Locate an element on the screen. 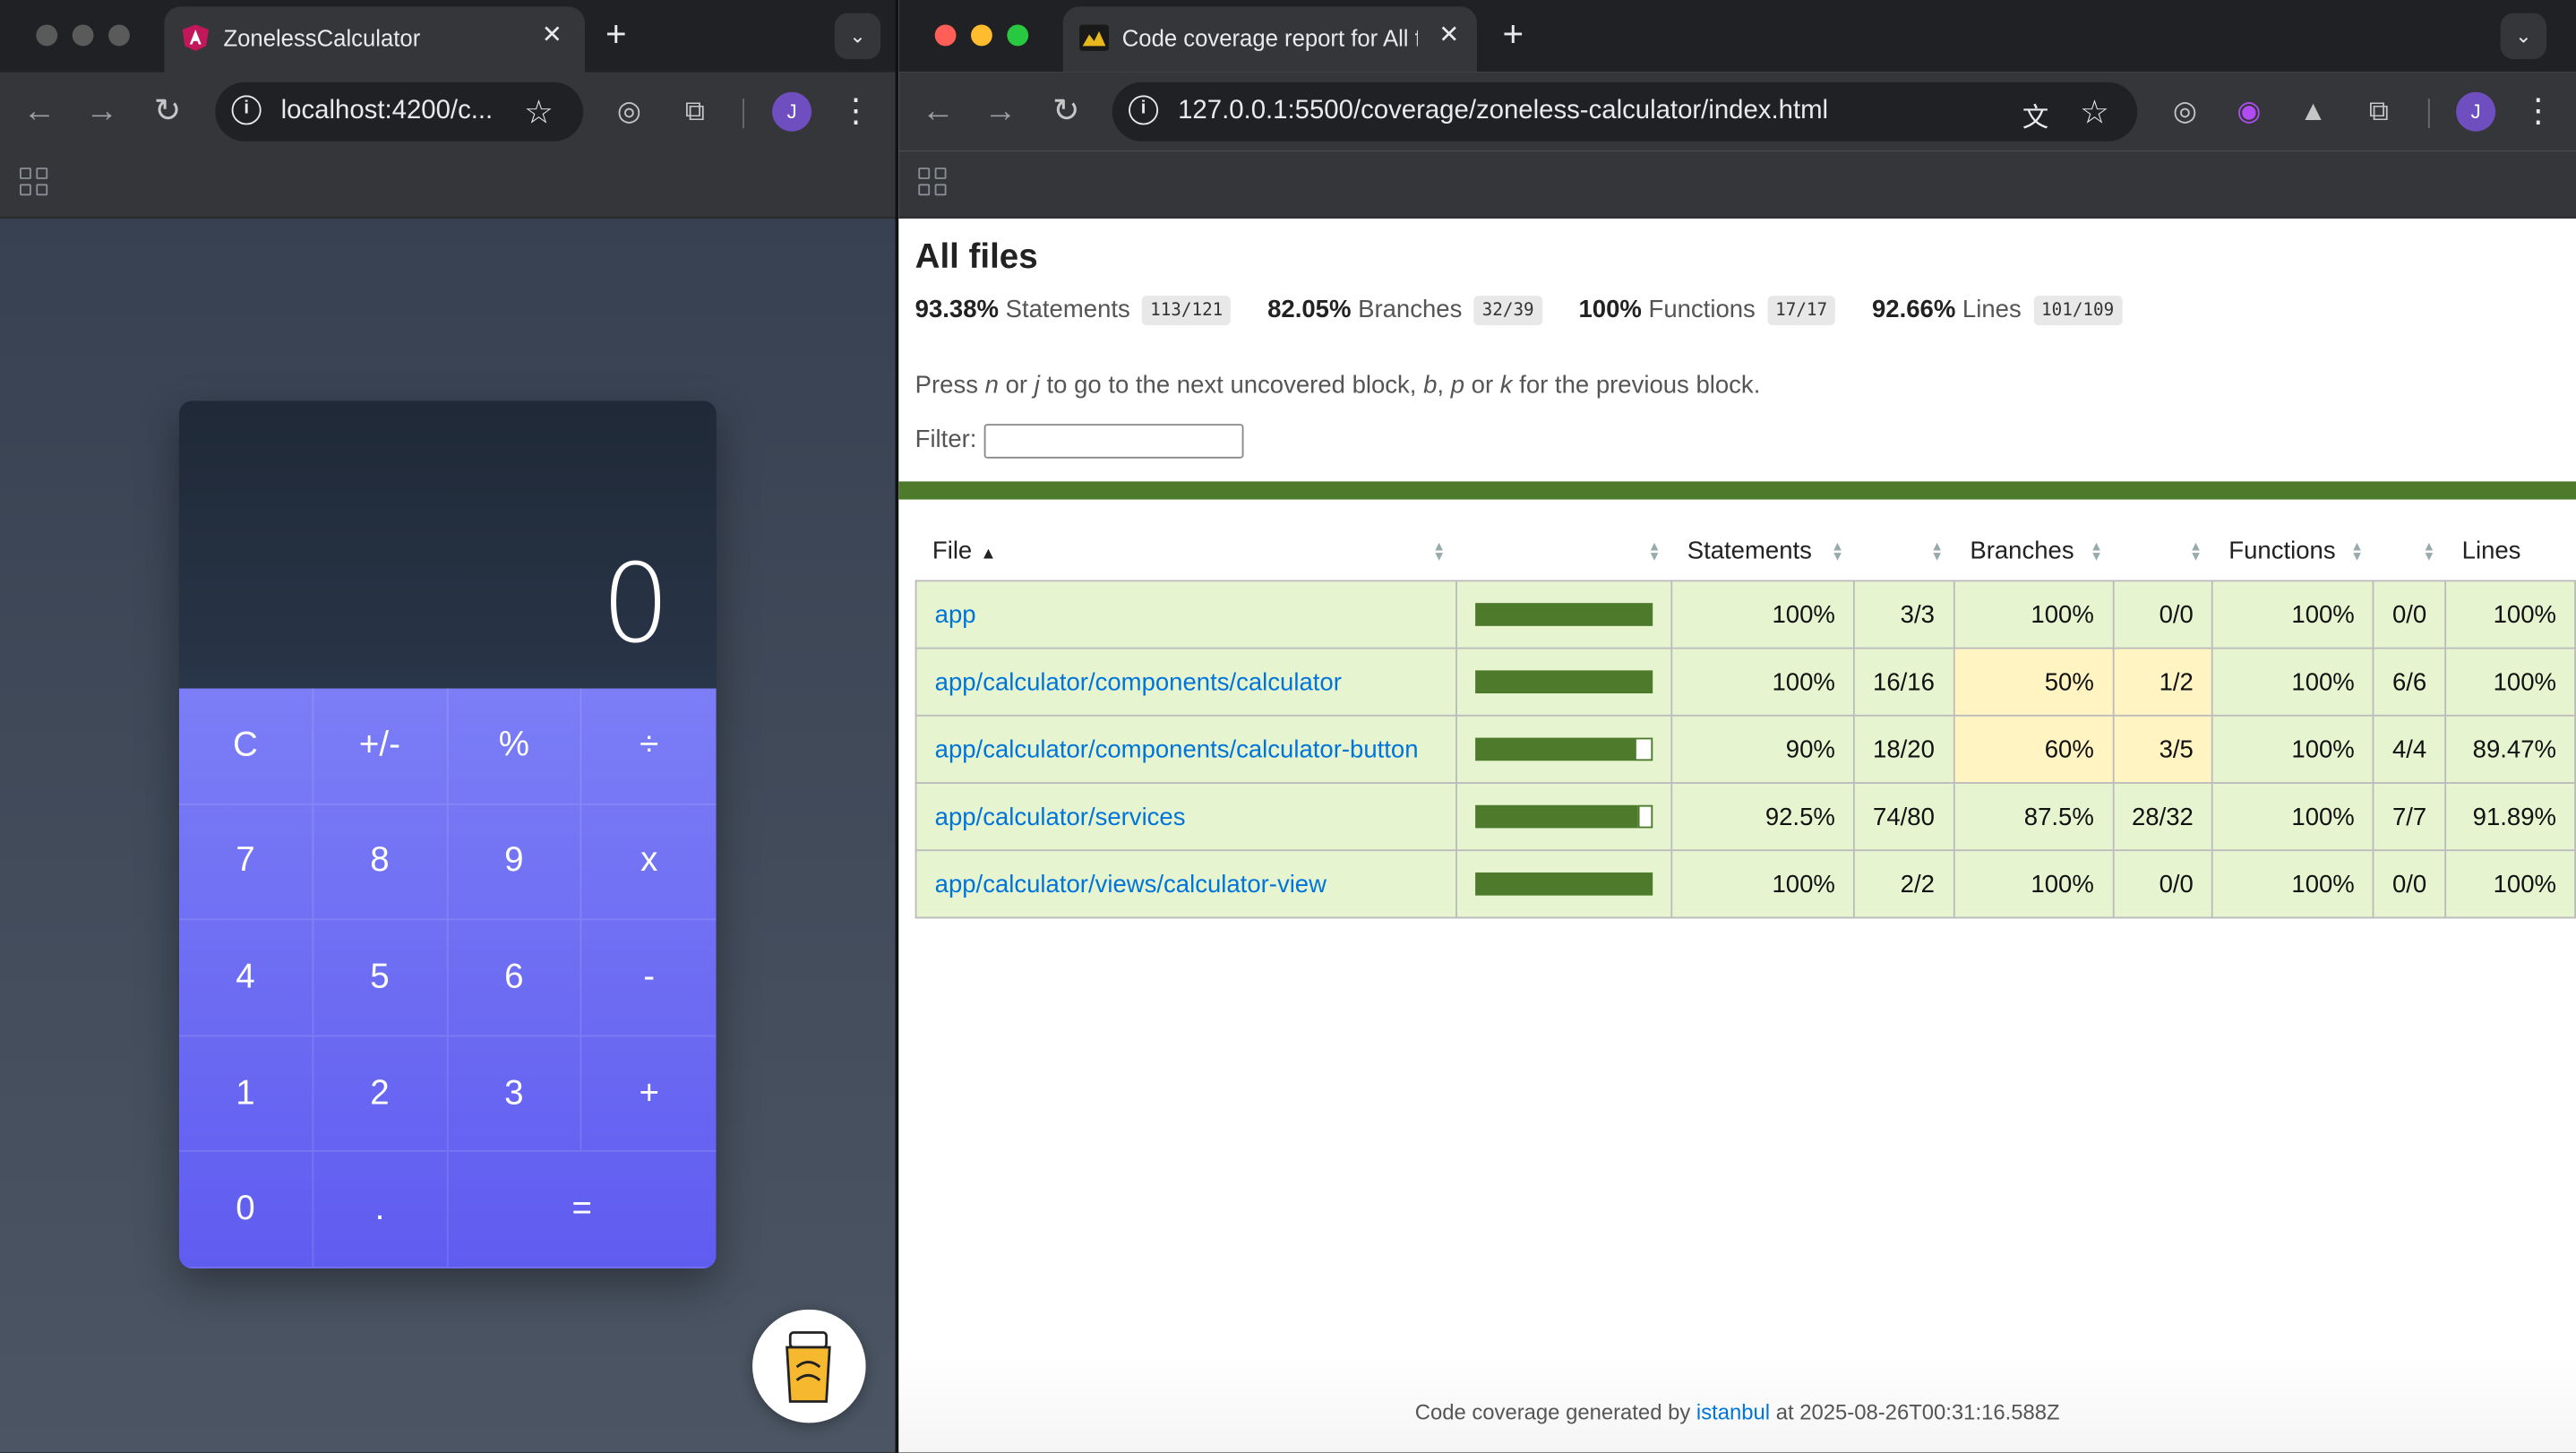 The width and height of the screenshot is (2576, 1453). bookmarks-bar is located at coordinates (448, 184).